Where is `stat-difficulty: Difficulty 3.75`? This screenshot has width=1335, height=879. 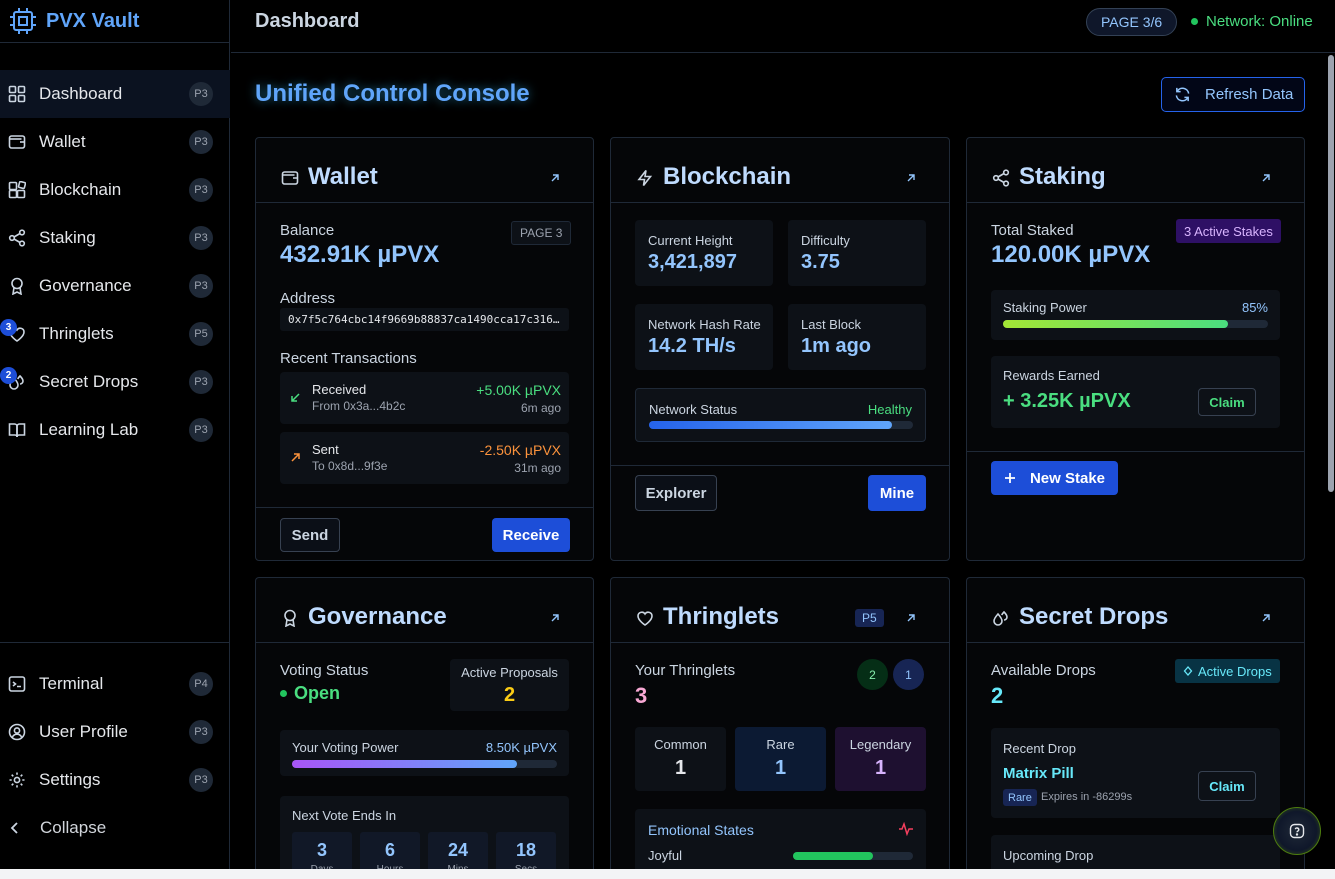 stat-difficulty: Difficulty 3.75 is located at coordinates (857, 253).